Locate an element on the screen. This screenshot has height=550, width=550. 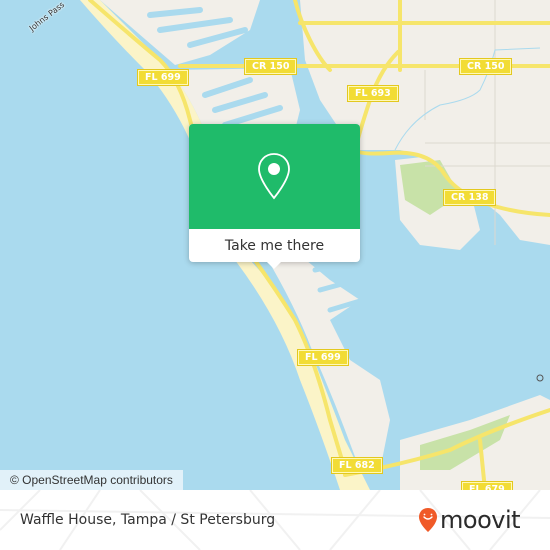
moovit-logo: moovit is located at coordinates (469, 520).